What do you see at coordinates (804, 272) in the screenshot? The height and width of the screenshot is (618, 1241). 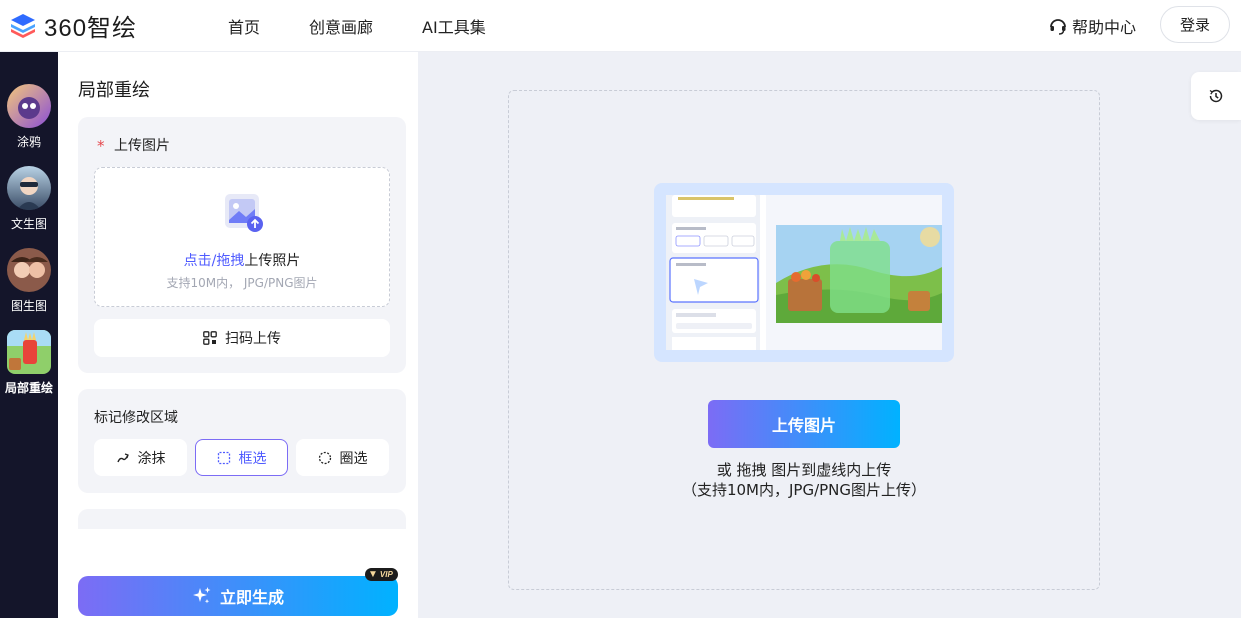 I see `example-preview-image` at bounding box center [804, 272].